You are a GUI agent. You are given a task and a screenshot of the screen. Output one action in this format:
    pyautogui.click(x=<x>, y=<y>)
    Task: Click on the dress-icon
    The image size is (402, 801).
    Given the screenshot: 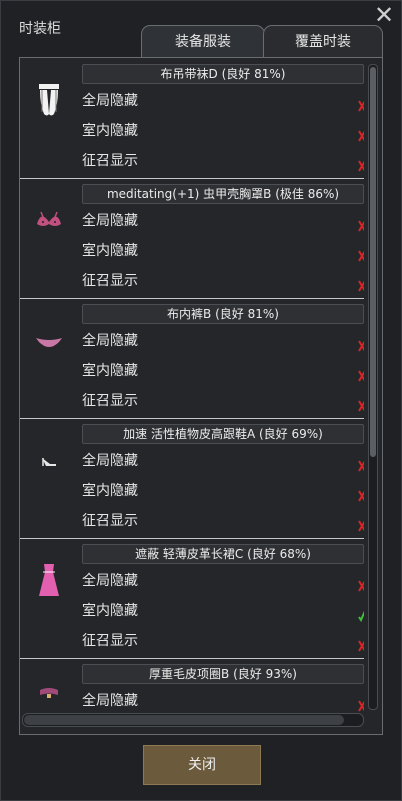 What is the action you would take?
    pyautogui.click(x=49, y=580)
    